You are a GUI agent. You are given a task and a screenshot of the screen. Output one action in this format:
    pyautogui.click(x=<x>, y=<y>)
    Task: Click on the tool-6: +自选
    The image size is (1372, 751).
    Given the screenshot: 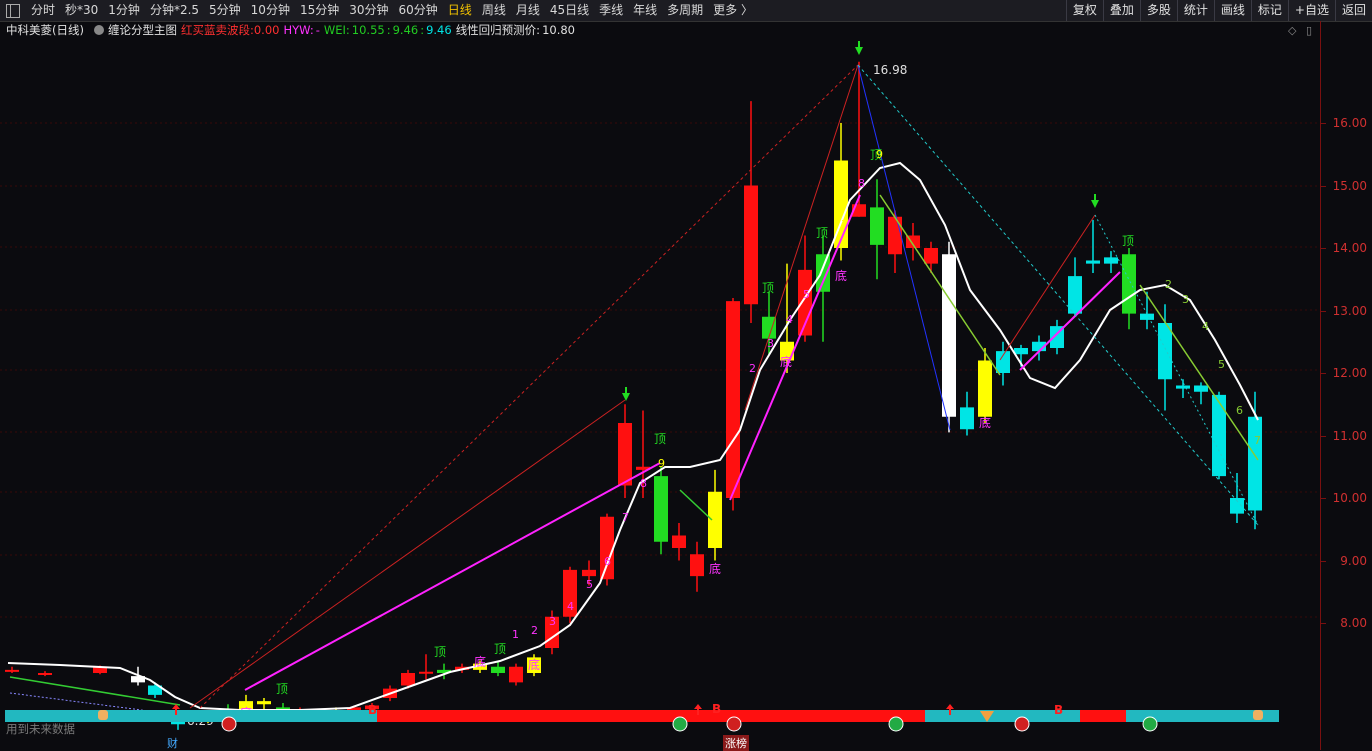 What is the action you would take?
    pyautogui.click(x=1311, y=10)
    